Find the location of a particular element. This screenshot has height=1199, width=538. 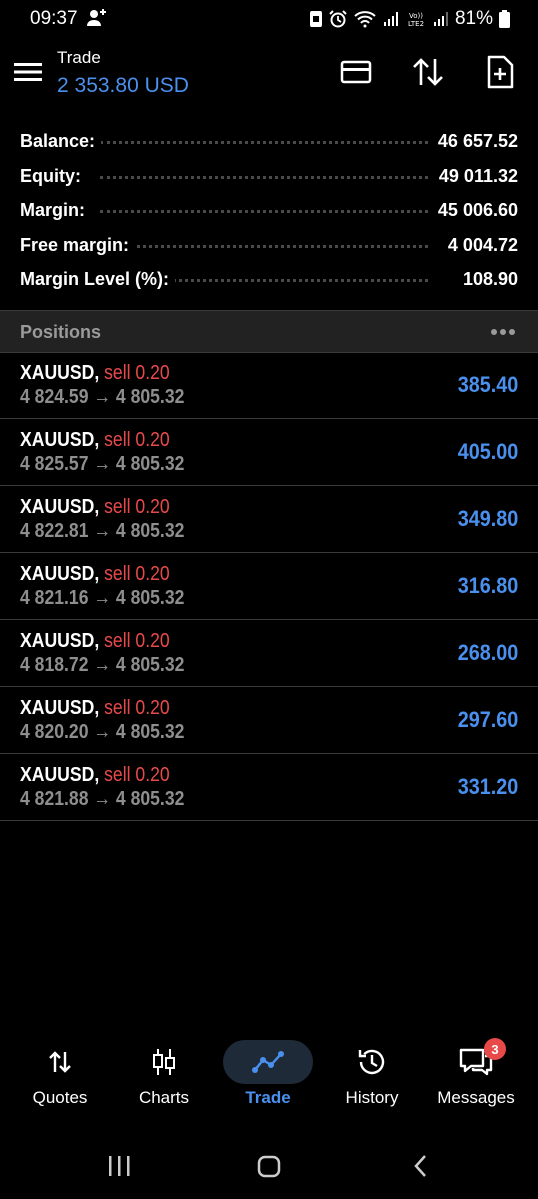

history-icon is located at coordinates (372, 1062).